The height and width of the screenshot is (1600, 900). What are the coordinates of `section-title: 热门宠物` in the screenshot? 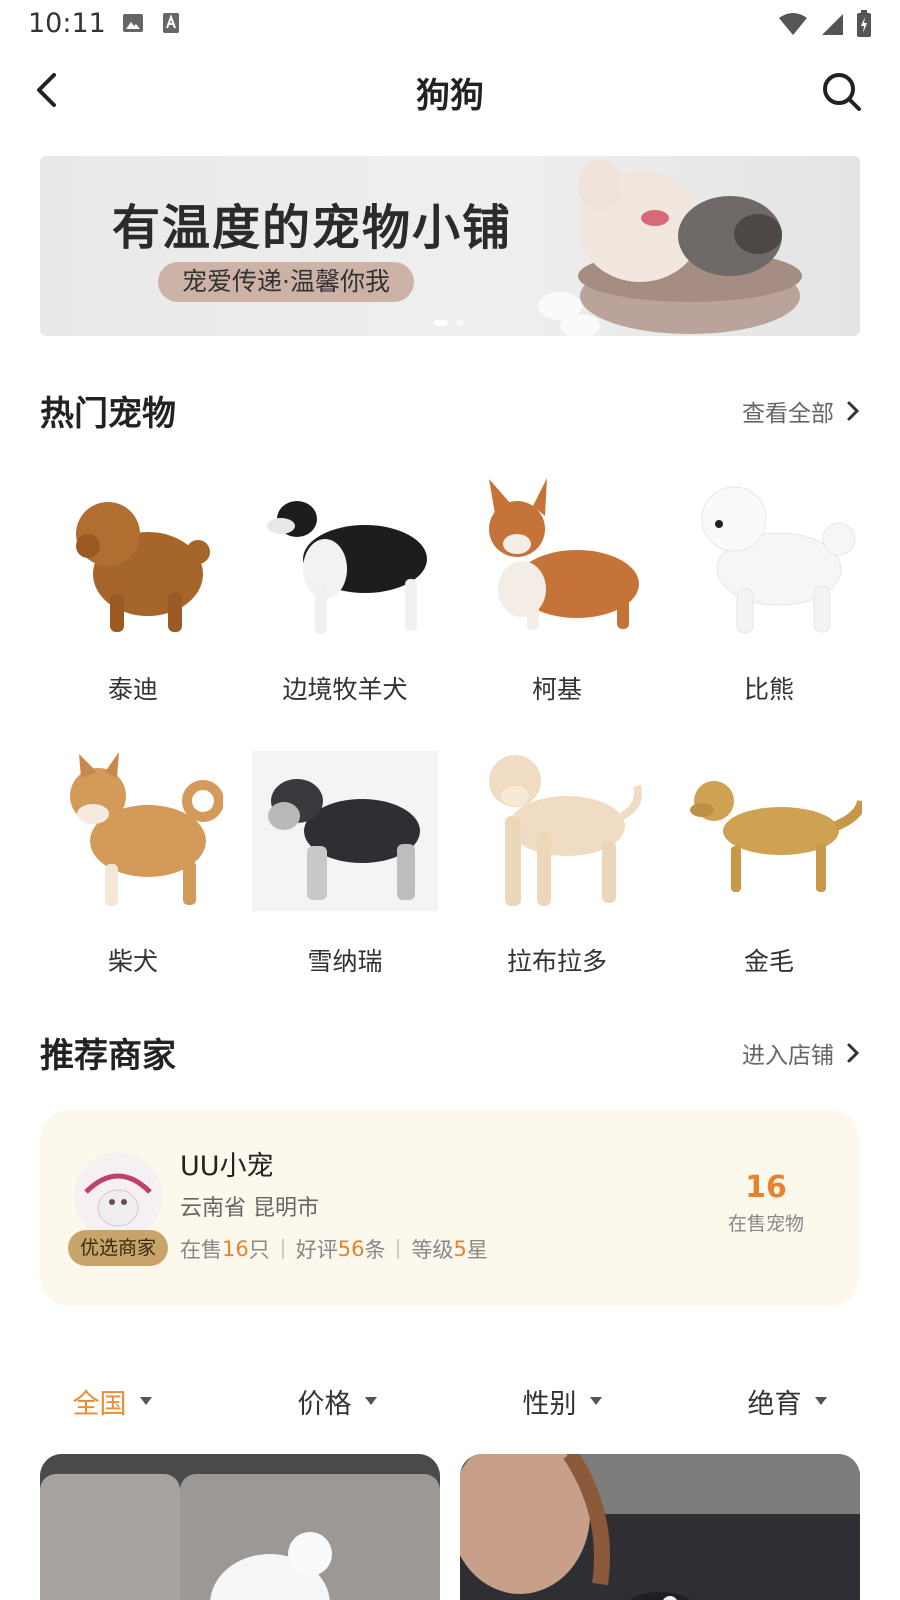 It's located at (108, 414).